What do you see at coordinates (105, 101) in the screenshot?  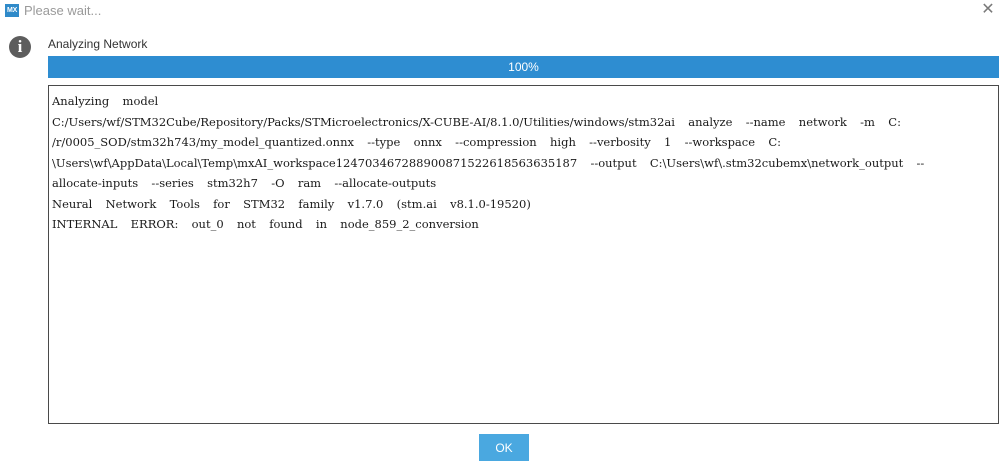 I see `log-line: Analyzing model` at bounding box center [105, 101].